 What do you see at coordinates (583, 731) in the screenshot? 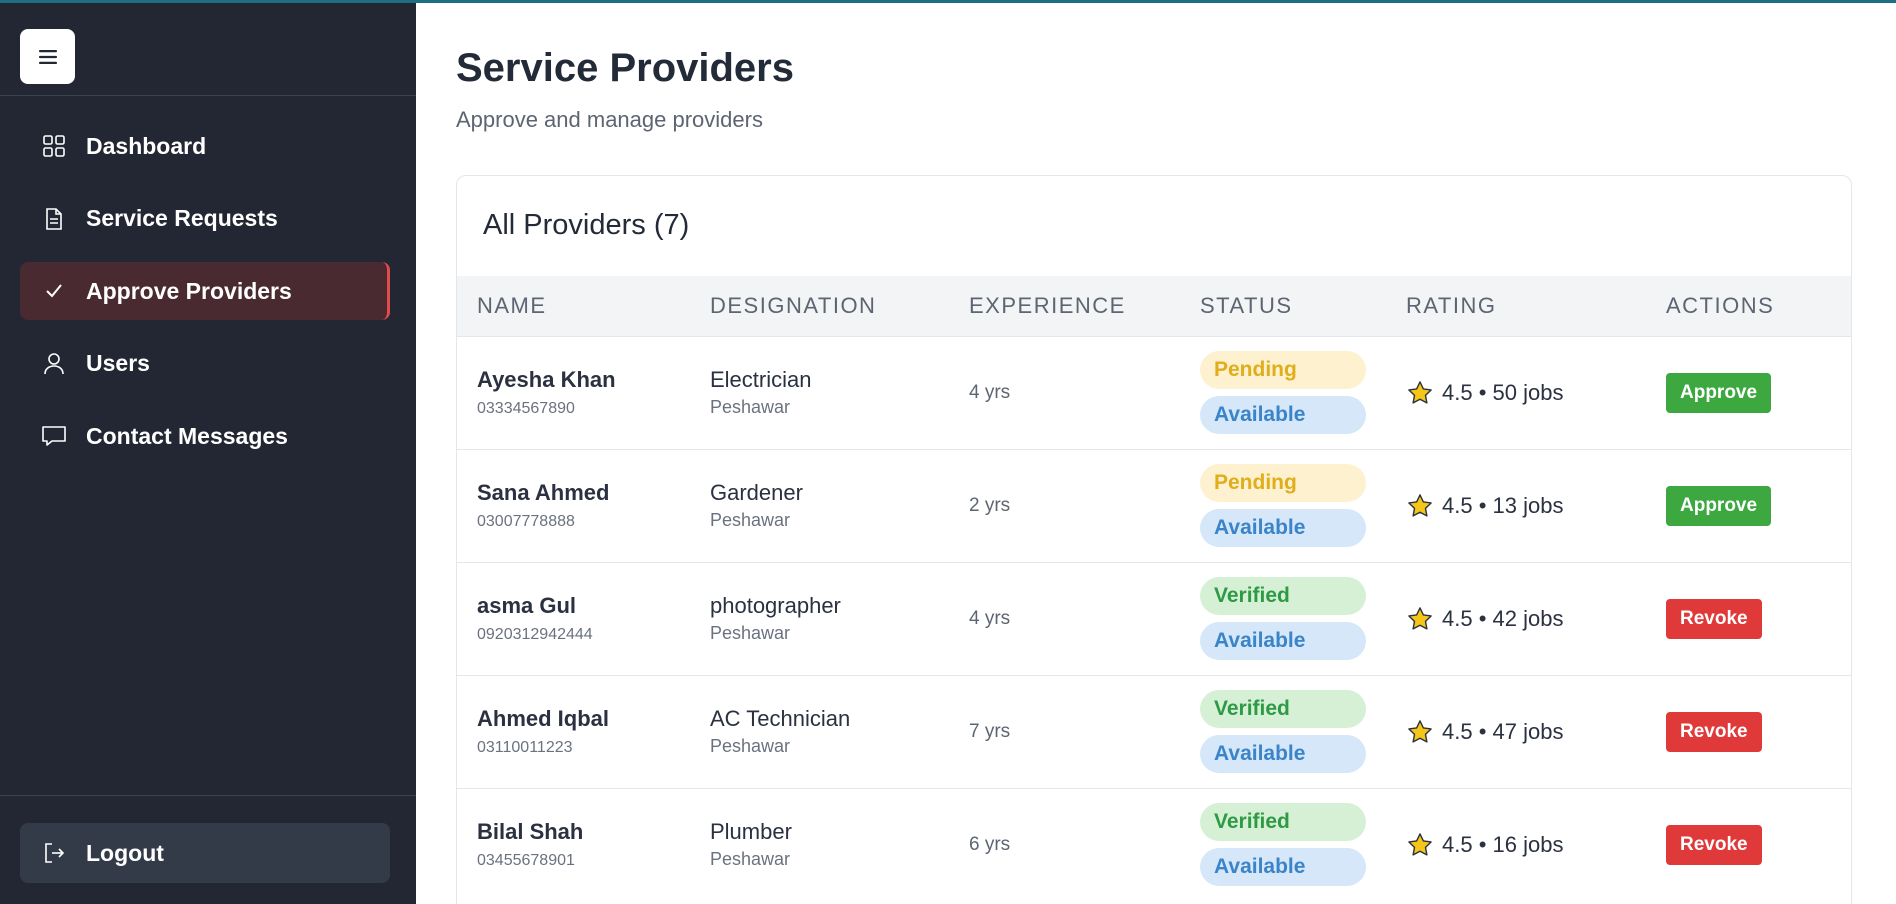
I see `name-cell: Ahmed Iqbal 03110011223` at bounding box center [583, 731].